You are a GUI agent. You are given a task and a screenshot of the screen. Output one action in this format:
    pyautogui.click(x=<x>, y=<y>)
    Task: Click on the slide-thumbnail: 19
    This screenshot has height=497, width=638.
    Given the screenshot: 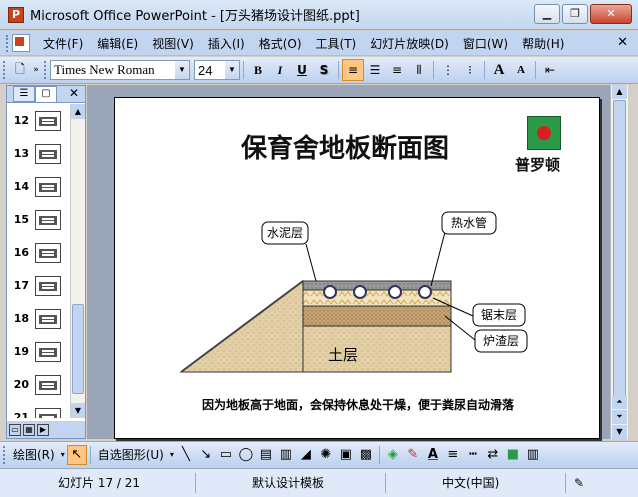 What is the action you would take?
    pyautogui.click(x=39, y=351)
    